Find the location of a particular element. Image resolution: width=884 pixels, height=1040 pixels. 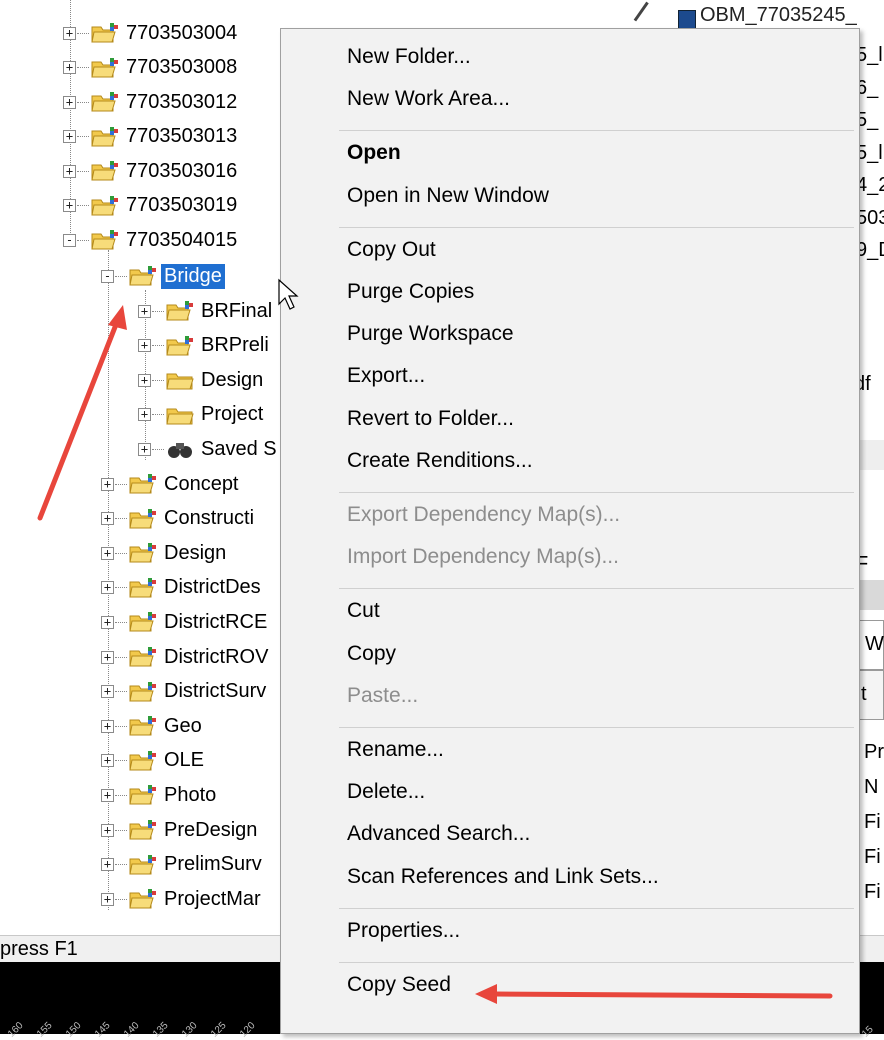

tree-item-folder: + DistrictRCE is located at coordinates (185, 622).